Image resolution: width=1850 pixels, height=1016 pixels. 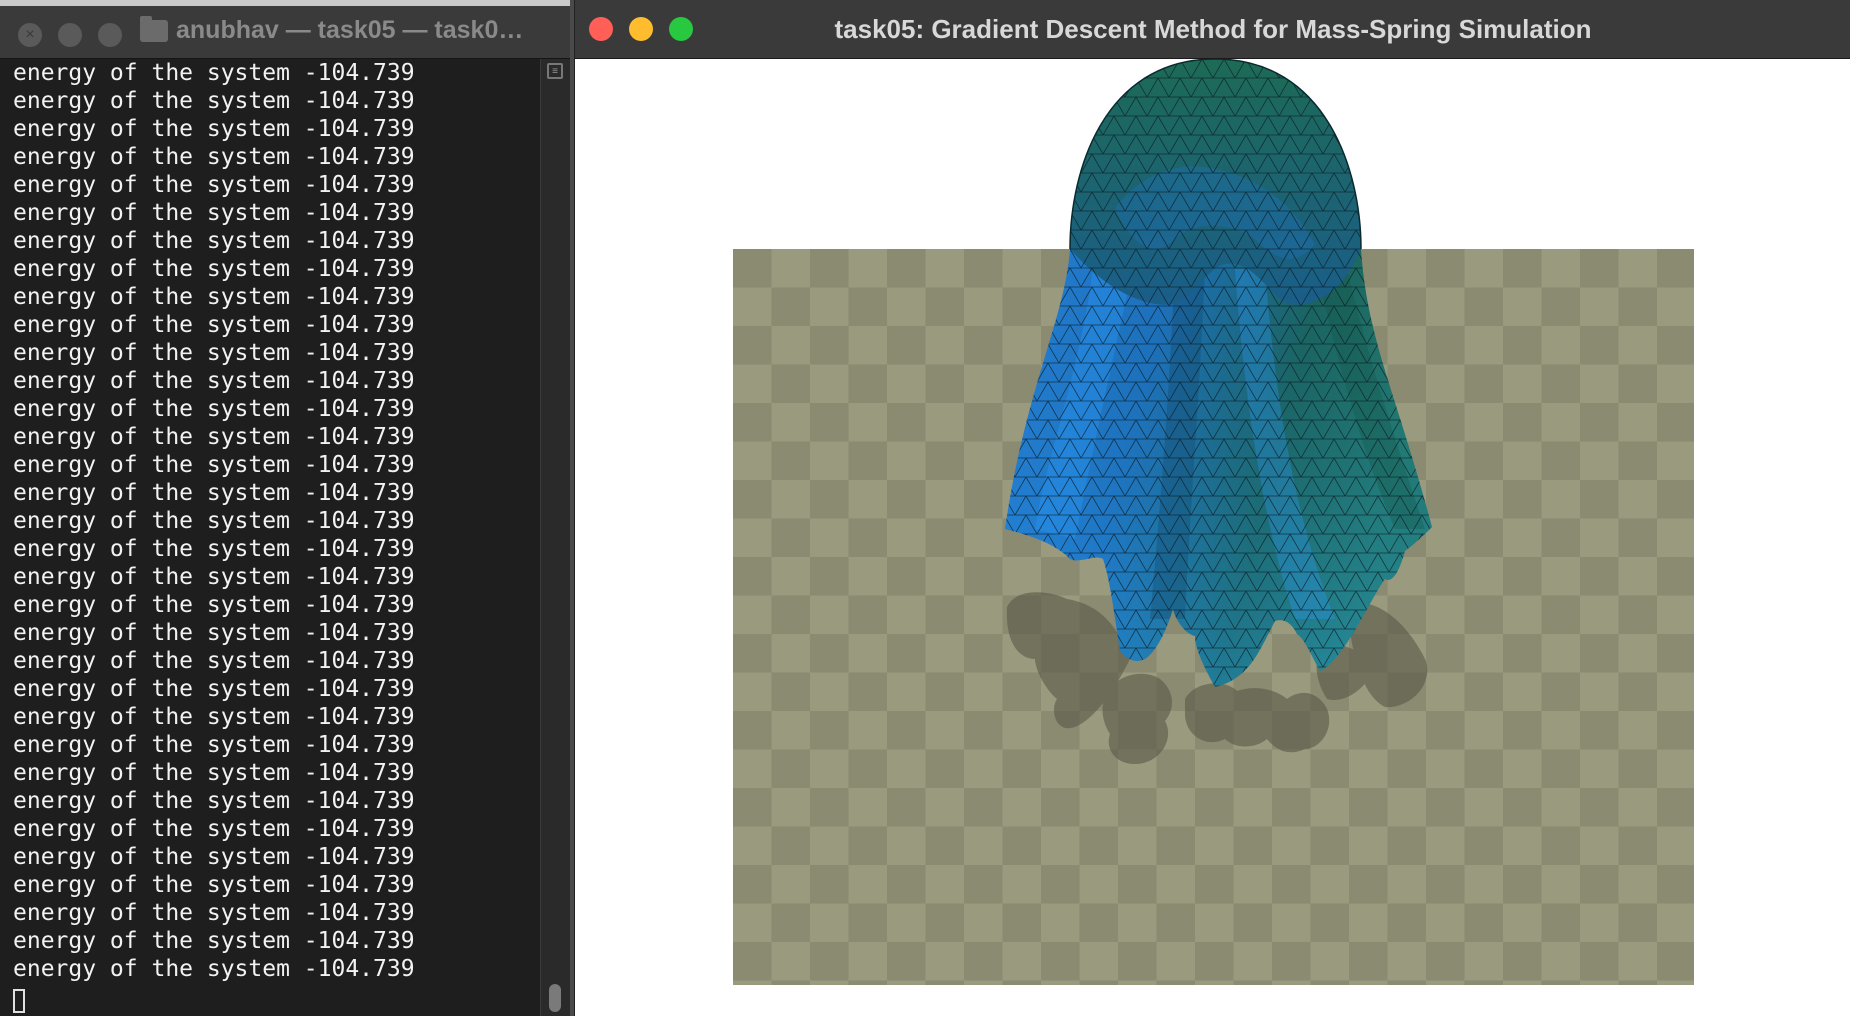 I want to click on split-pane-icon: ≡, so click(x=555, y=71).